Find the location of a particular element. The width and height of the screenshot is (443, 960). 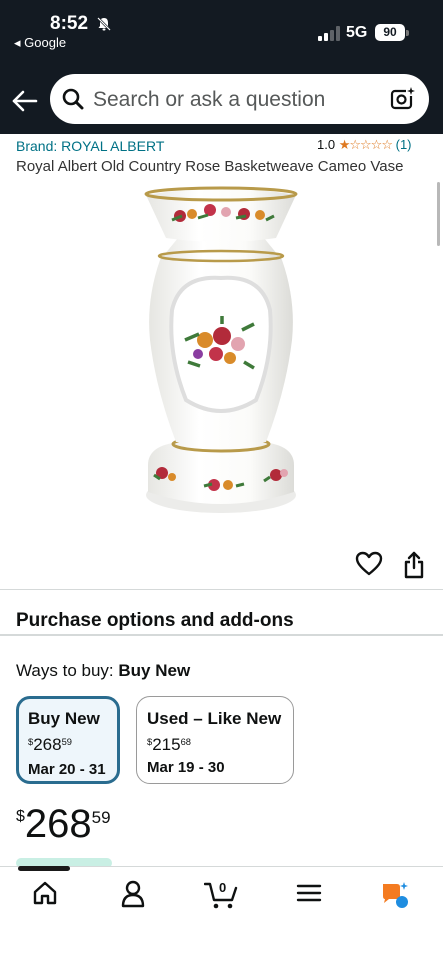

price-cents: 59 is located at coordinates (101, 817).